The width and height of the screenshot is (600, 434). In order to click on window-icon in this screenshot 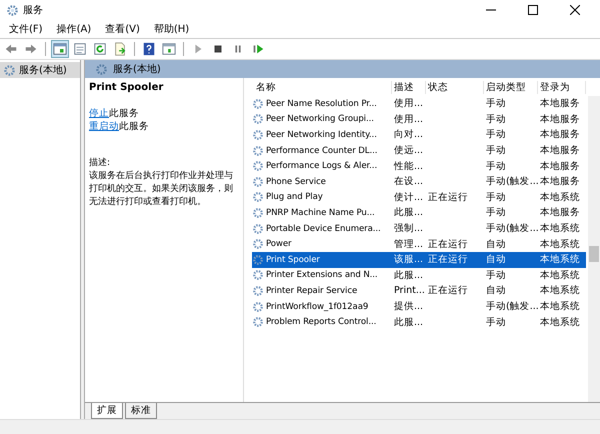, I will do `click(169, 49)`.